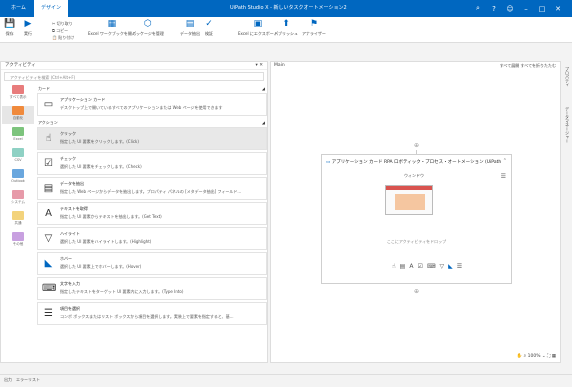  Describe the element at coordinates (503, 176) in the screenshot. I see `card-menu-icon: ☰` at that location.